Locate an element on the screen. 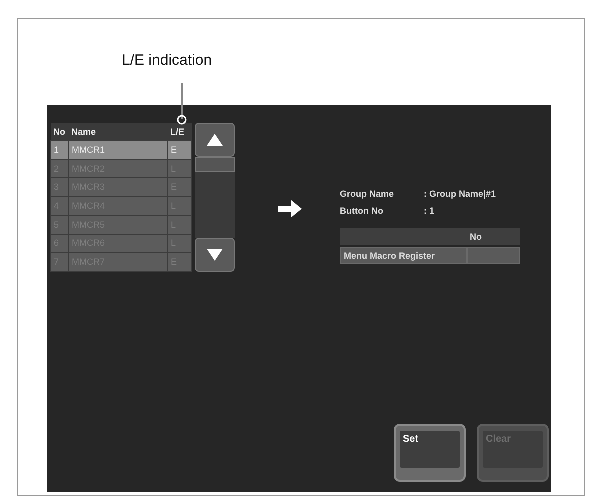 The height and width of the screenshot is (504, 603). scroll-down-button is located at coordinates (215, 255).